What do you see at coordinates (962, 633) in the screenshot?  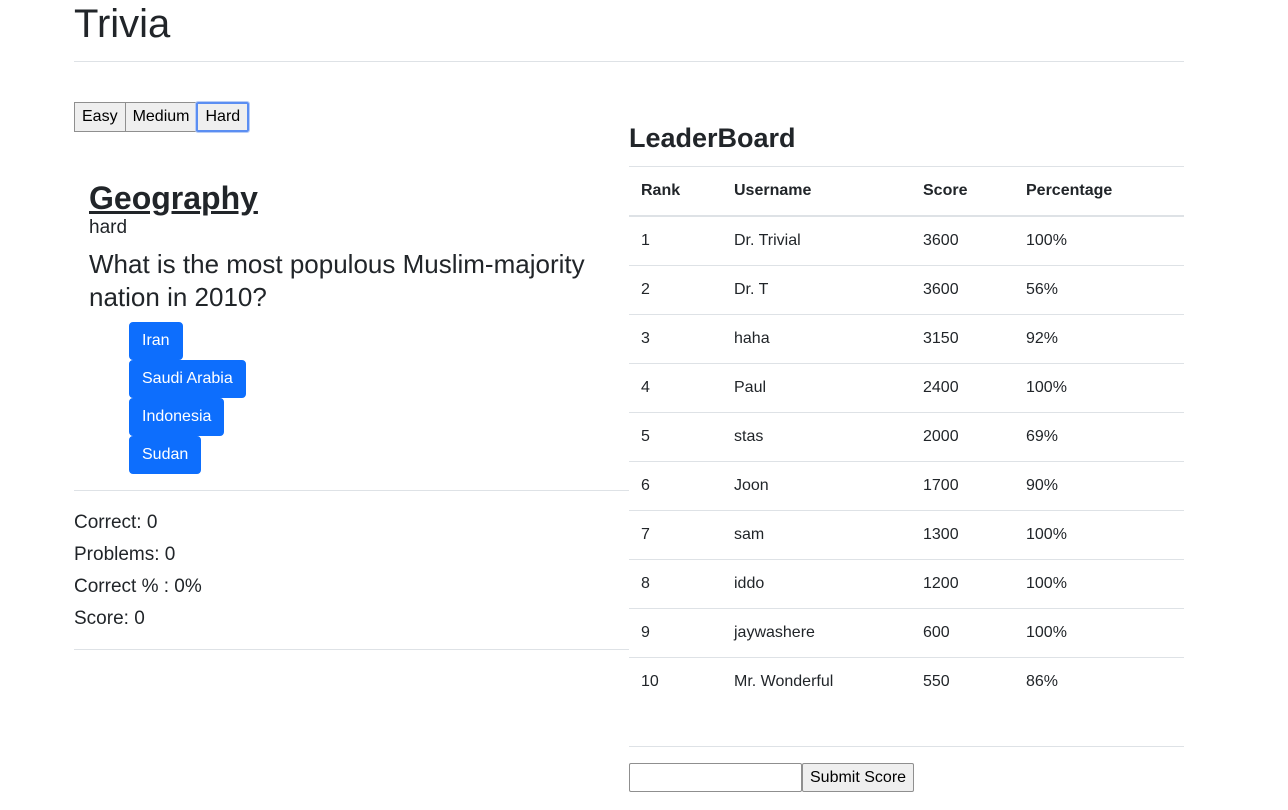 I see `cell-score: 600` at bounding box center [962, 633].